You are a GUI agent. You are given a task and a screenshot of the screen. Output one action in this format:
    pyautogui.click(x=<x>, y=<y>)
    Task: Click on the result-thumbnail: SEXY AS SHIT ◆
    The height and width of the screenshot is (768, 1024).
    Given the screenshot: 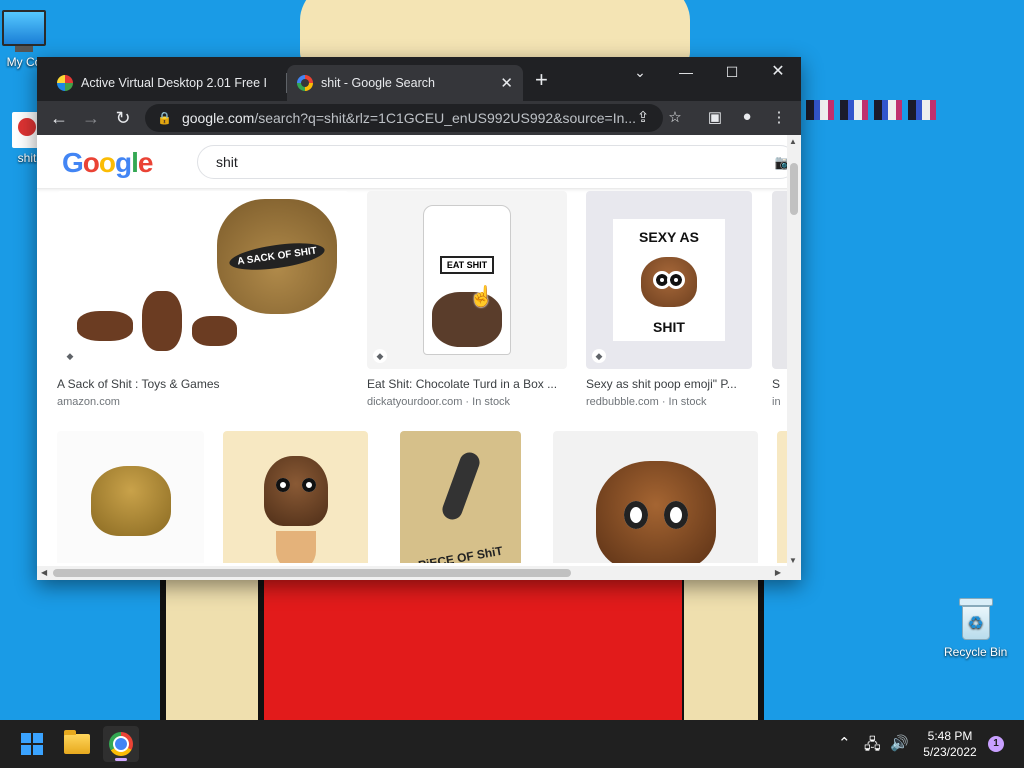 What is the action you would take?
    pyautogui.click(x=669, y=280)
    